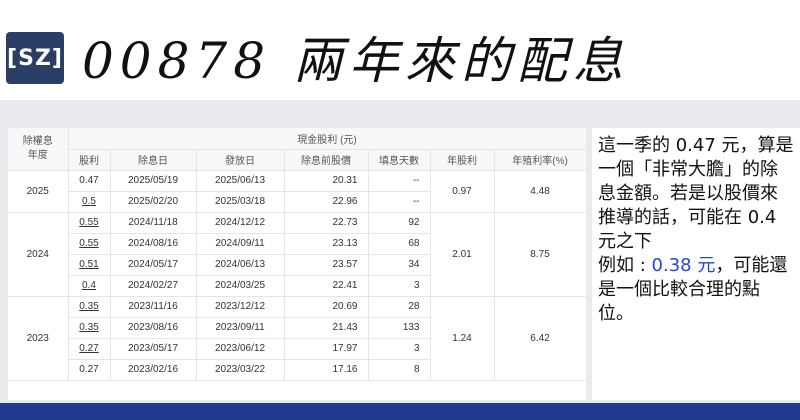  I want to click on dividend-cell: 0.51, so click(89, 265).